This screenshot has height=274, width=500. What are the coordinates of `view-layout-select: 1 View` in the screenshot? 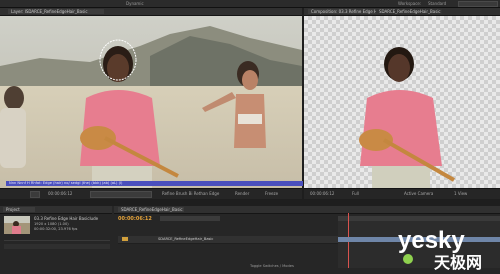 It's located at (460, 193).